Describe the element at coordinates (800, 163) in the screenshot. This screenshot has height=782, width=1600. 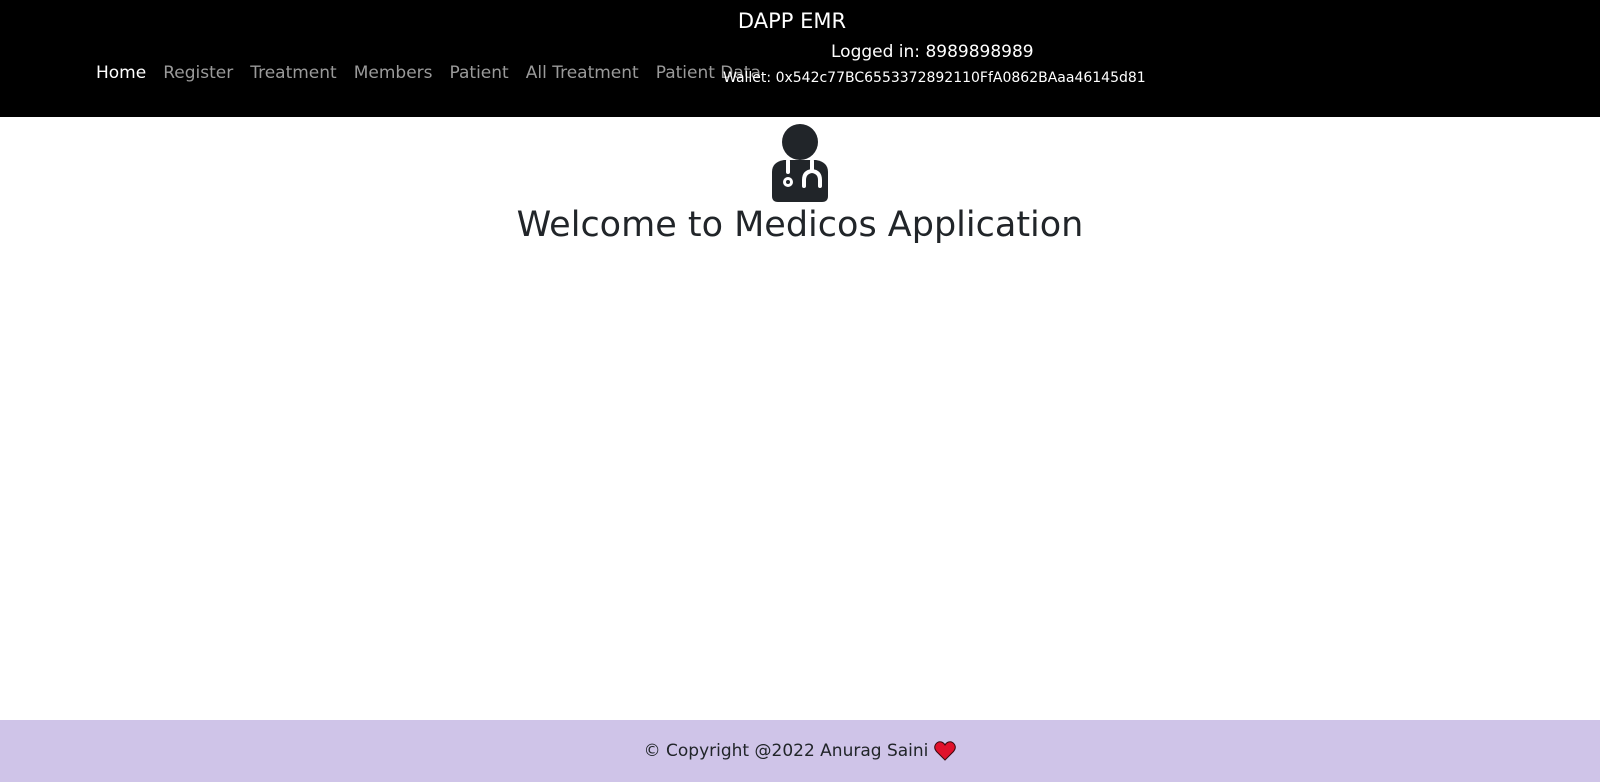
I see `doctor-icon` at that location.